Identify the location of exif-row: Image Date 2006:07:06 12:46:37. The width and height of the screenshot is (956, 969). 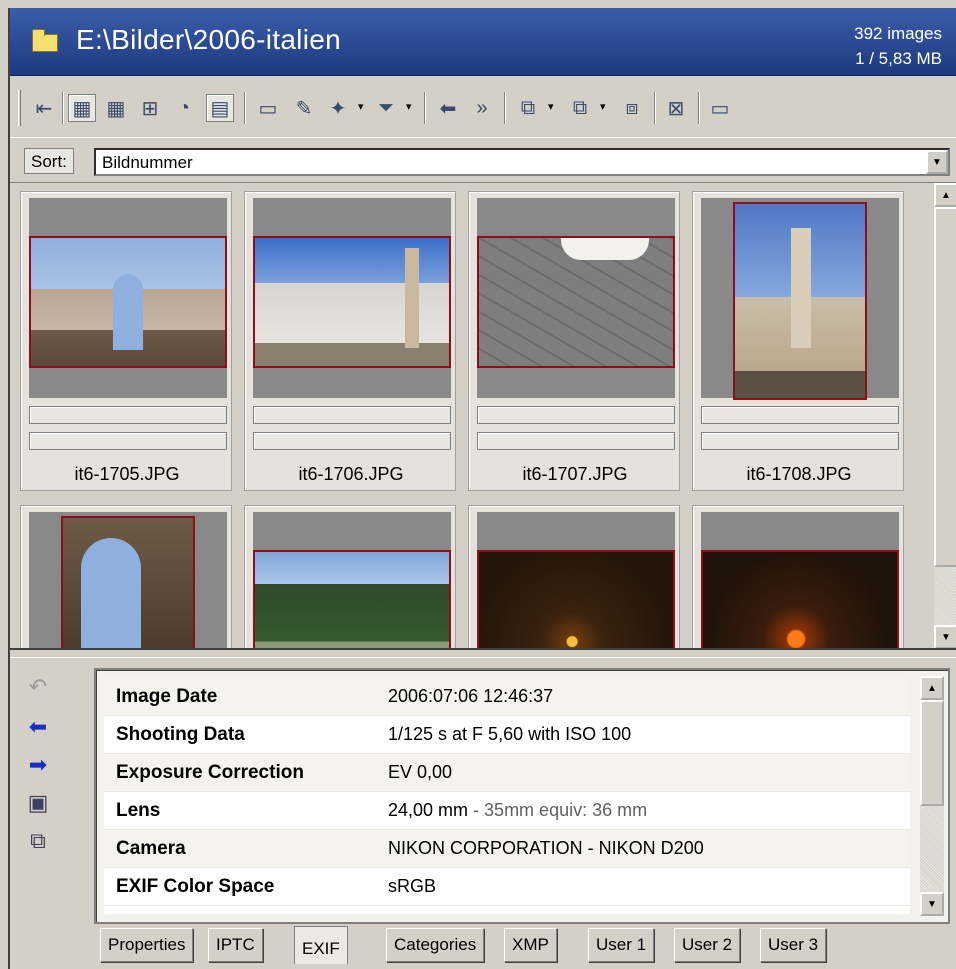
(507, 697).